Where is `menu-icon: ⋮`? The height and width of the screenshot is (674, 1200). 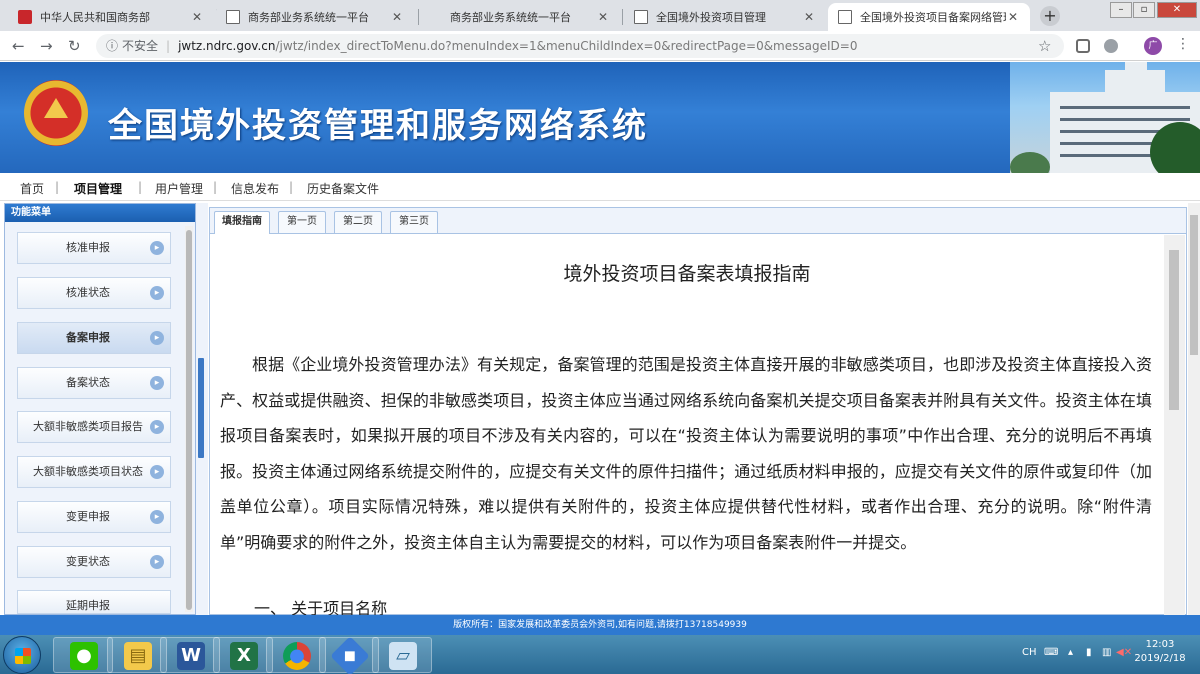 menu-icon: ⋮ is located at coordinates (1183, 44).